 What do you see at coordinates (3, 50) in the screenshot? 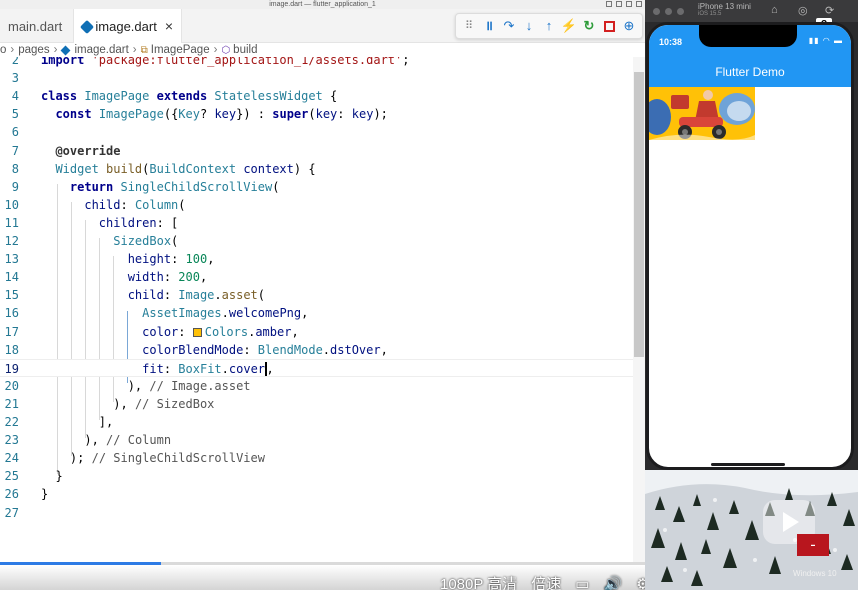
I see `breadcrumb-item: o` at bounding box center [3, 50].